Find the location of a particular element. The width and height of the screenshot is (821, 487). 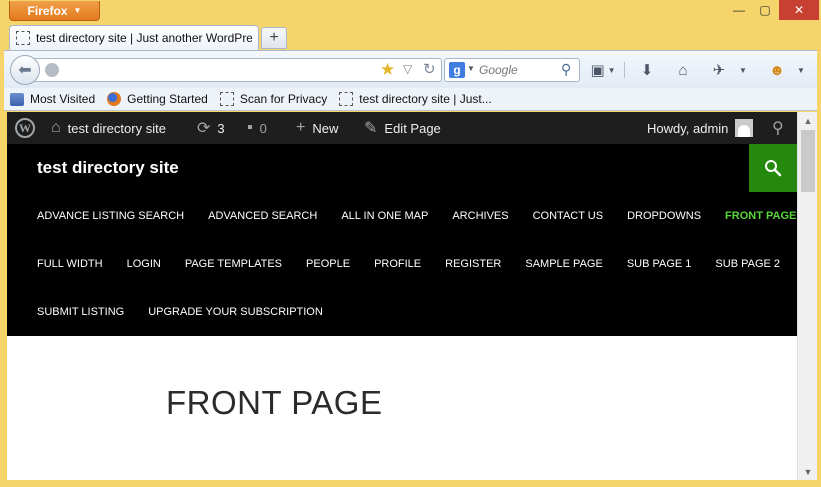

search-toggle-button is located at coordinates (773, 168).